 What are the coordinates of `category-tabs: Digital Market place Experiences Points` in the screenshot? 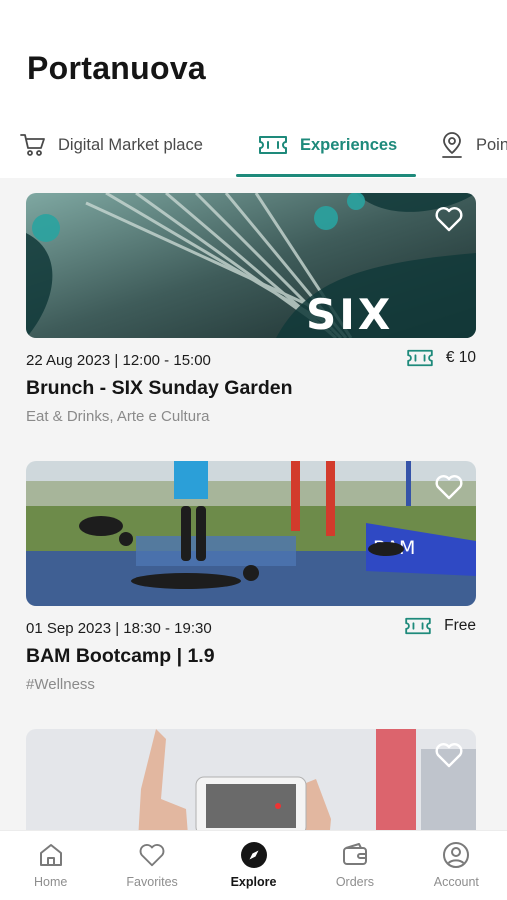 It's located at (253, 145).